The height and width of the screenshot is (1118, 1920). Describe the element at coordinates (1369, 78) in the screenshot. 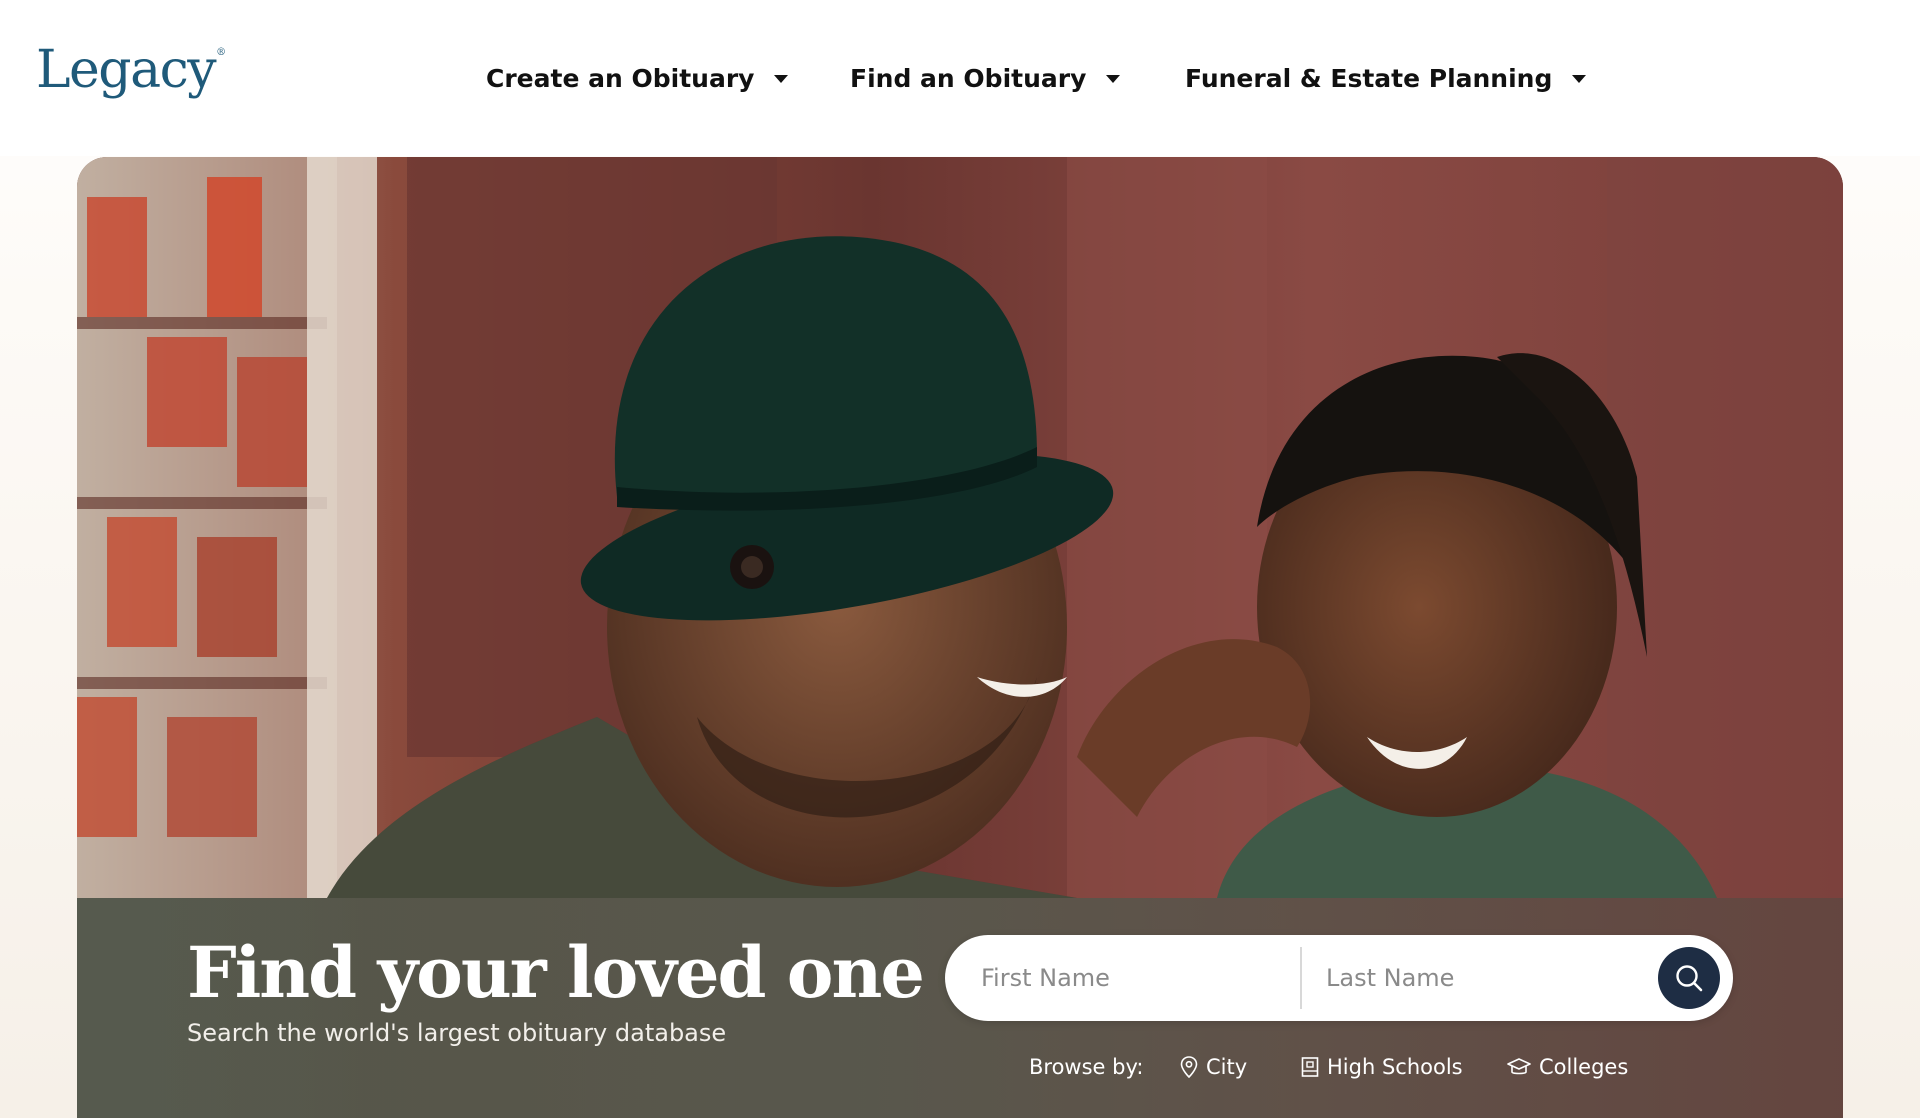

I see `nav-funeral-estate-planning-label: Funeral & Estate Planning` at that location.